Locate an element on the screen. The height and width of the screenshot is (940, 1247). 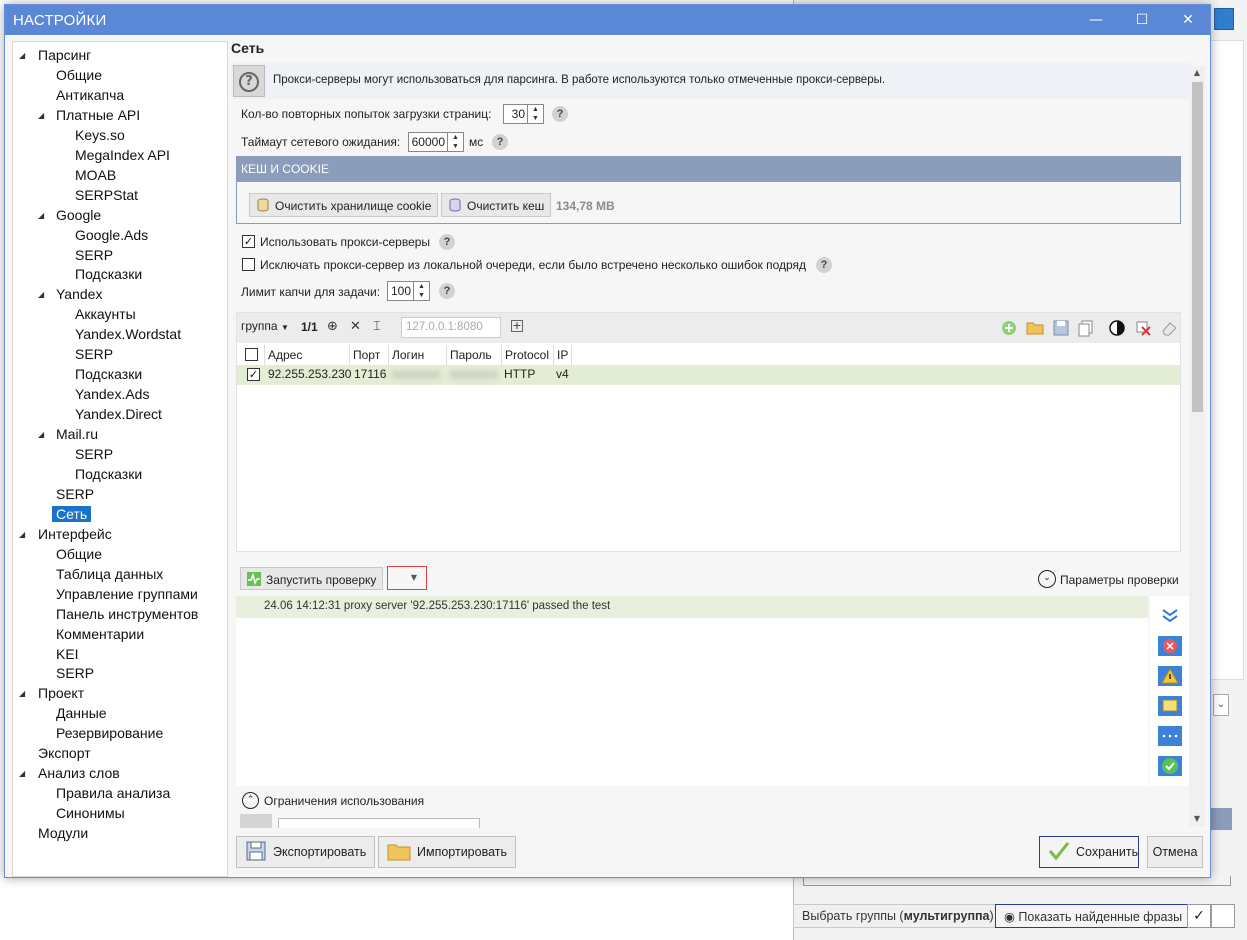
tree-item: MegaIndex API is located at coordinates (122, 155).